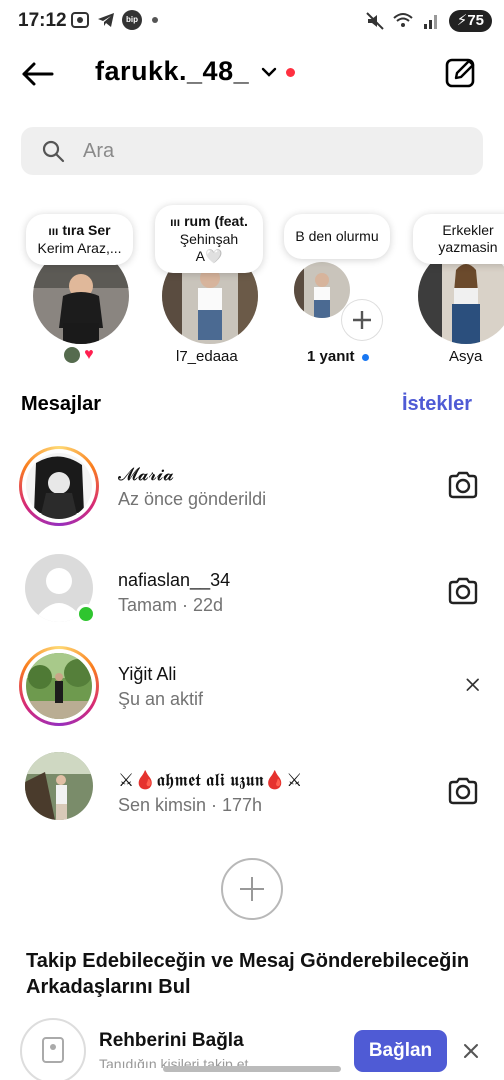  I want to click on conversation-name: 𝓜𝓪𝓻𝓲𝓪, so click(146, 474).